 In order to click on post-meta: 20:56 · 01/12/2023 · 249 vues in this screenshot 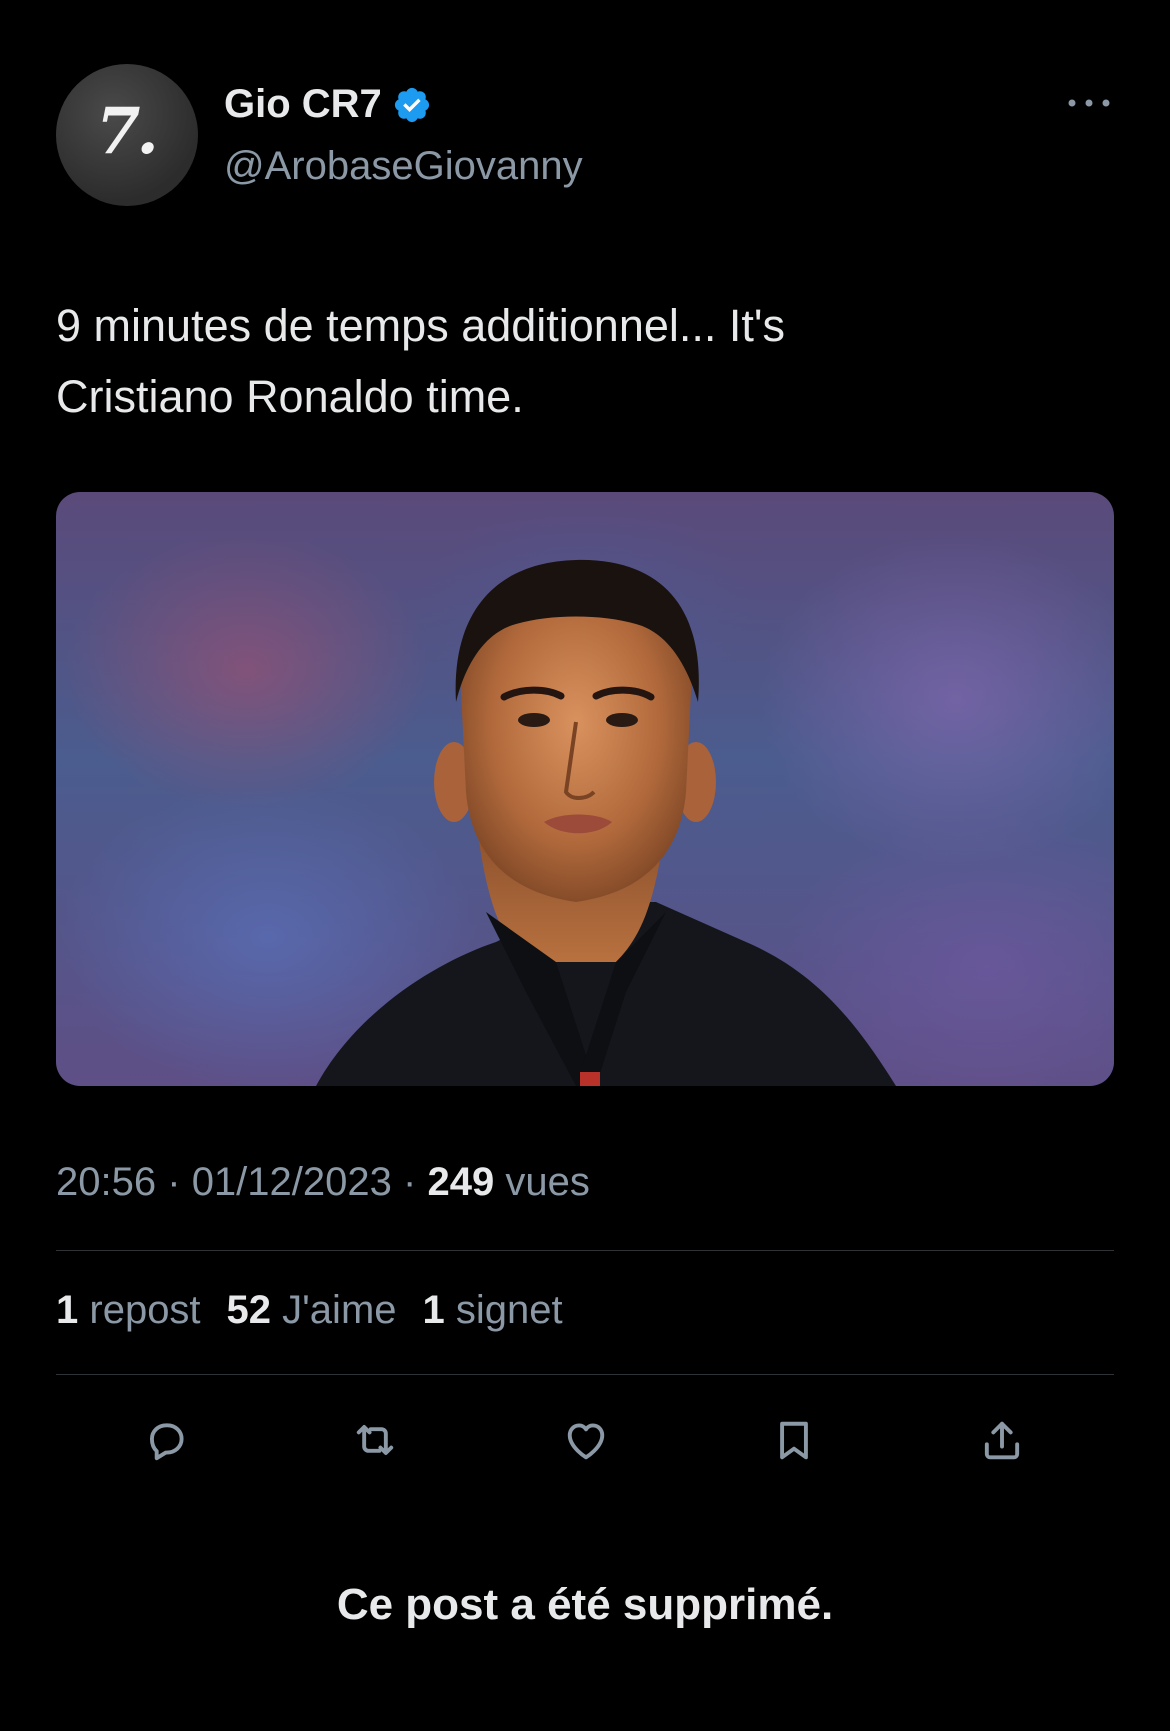, I will do `click(323, 1182)`.